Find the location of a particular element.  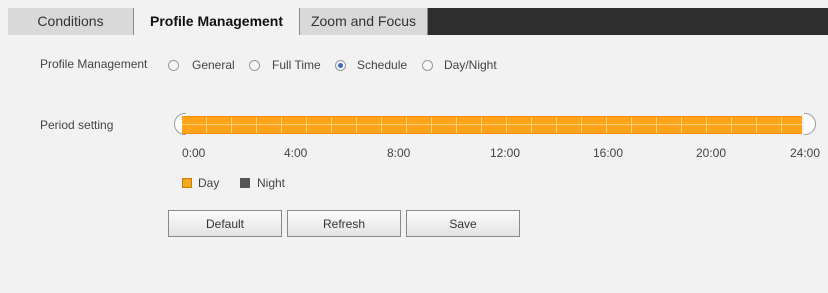

tick-4: 4:00 is located at coordinates (296, 153).